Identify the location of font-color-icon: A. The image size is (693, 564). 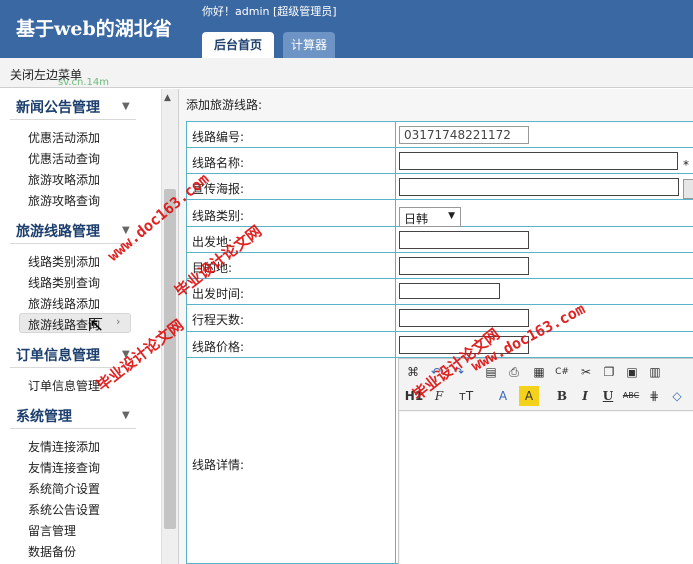
(503, 396).